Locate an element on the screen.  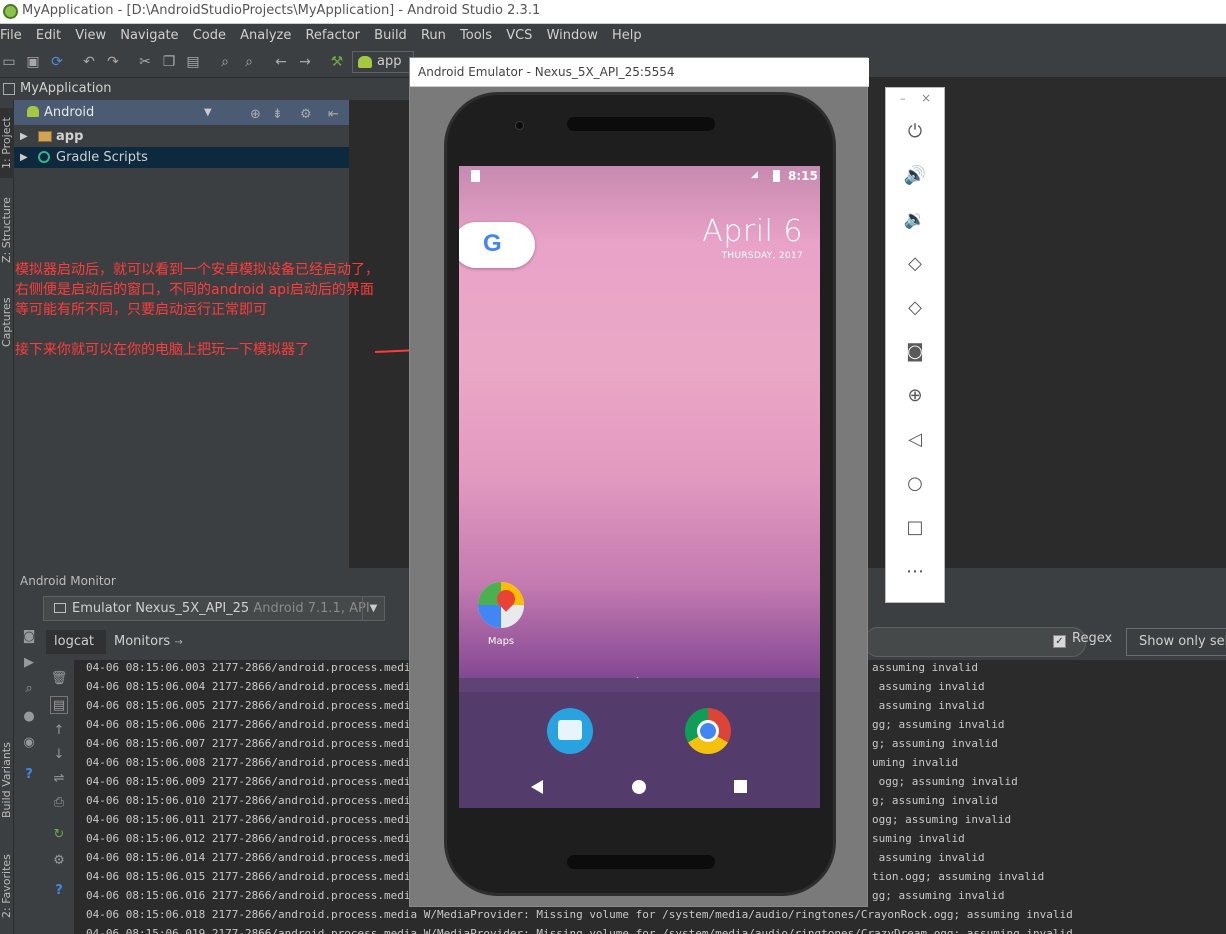
soft-wrap-icon: ⇌ is located at coordinates (59, 779).